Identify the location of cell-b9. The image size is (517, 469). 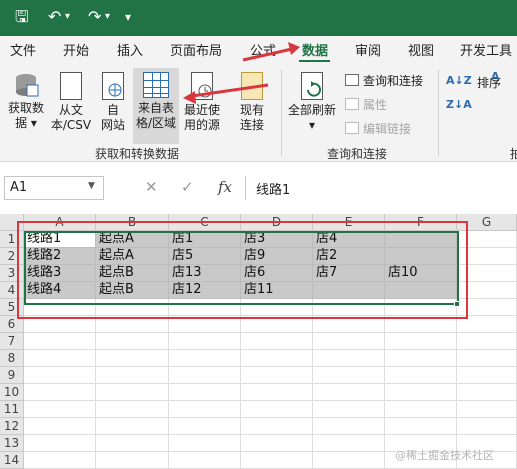
(132, 375).